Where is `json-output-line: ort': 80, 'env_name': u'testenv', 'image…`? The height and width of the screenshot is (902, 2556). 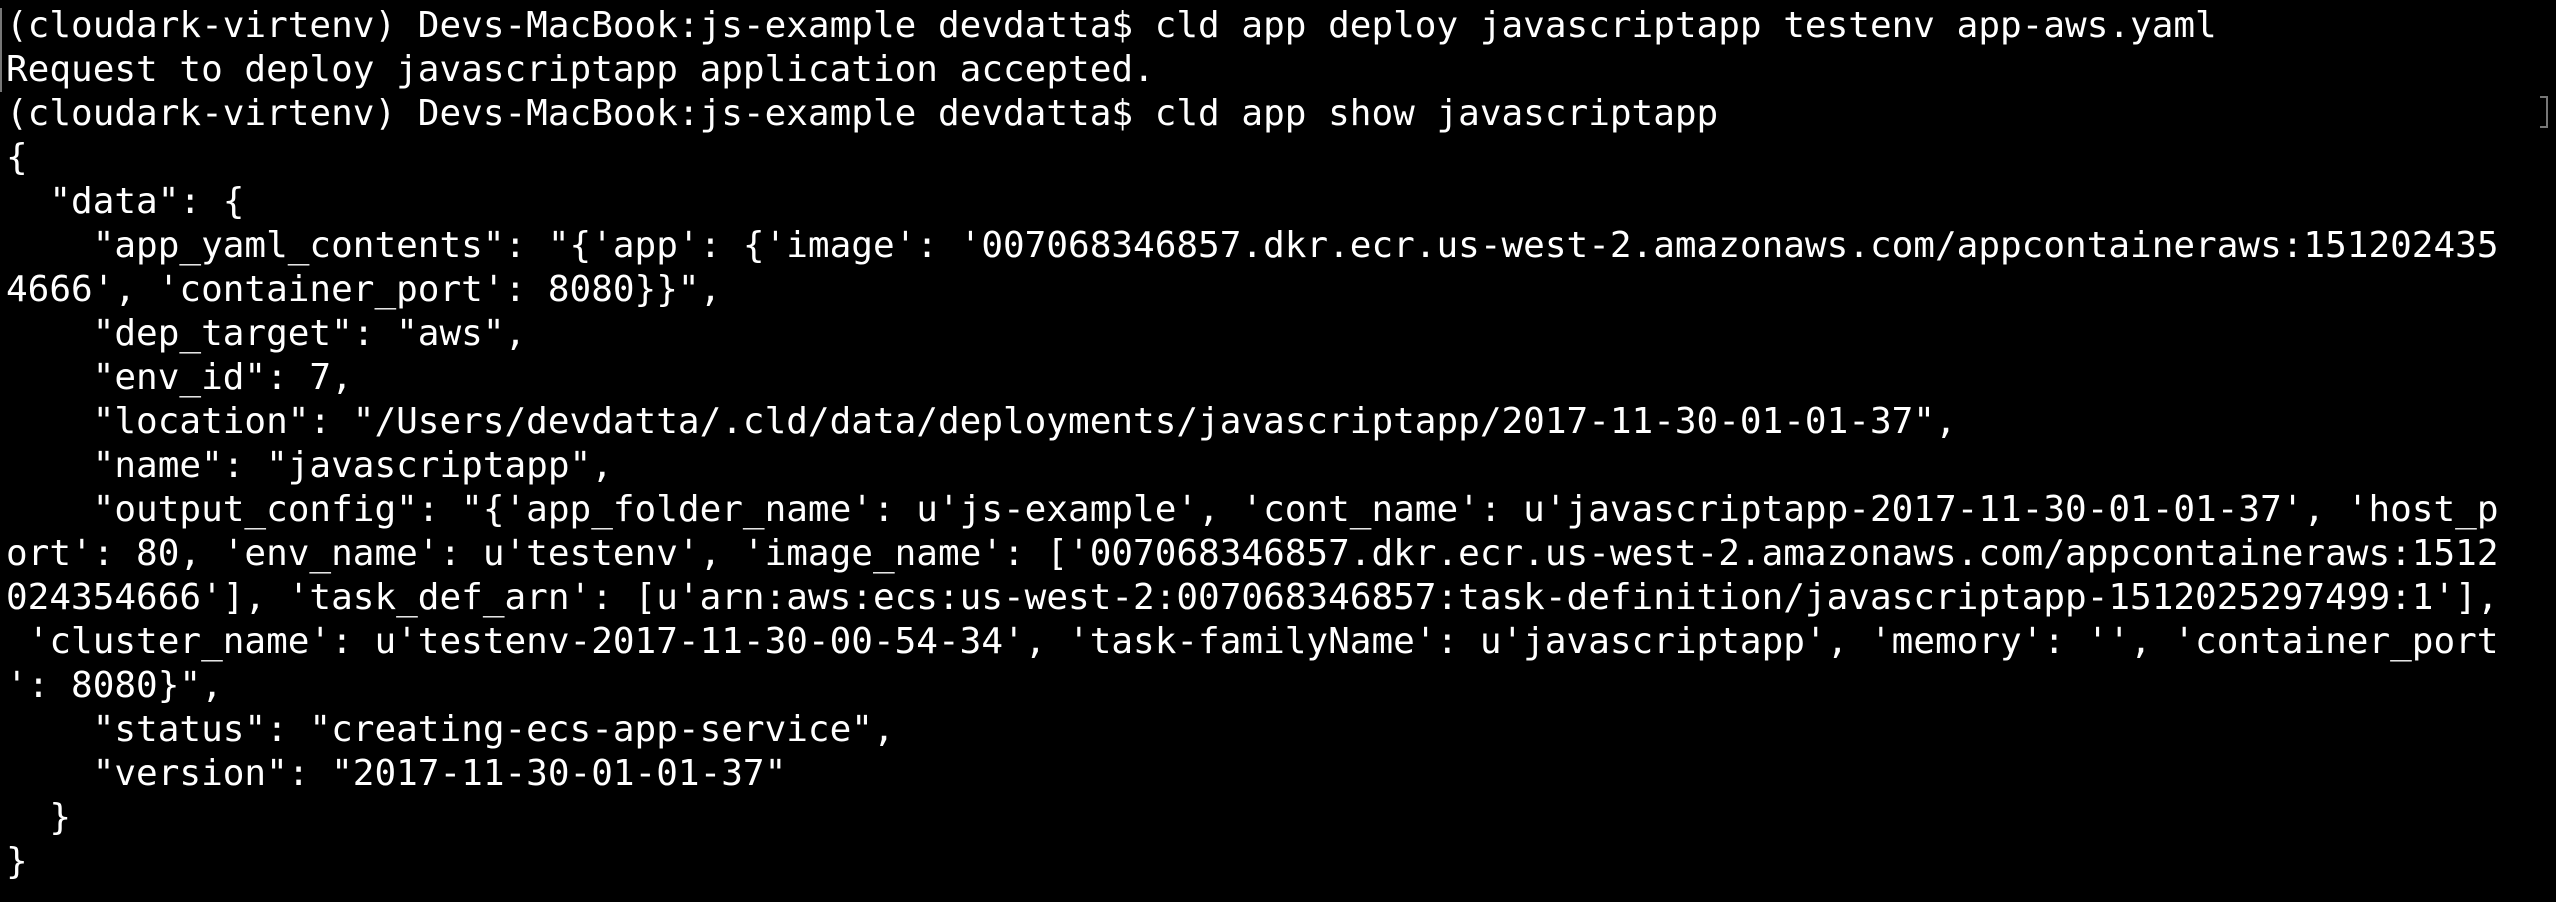
json-output-line: ort': 80, 'env_name': u'testenv', 'image… is located at coordinates (1252, 553).